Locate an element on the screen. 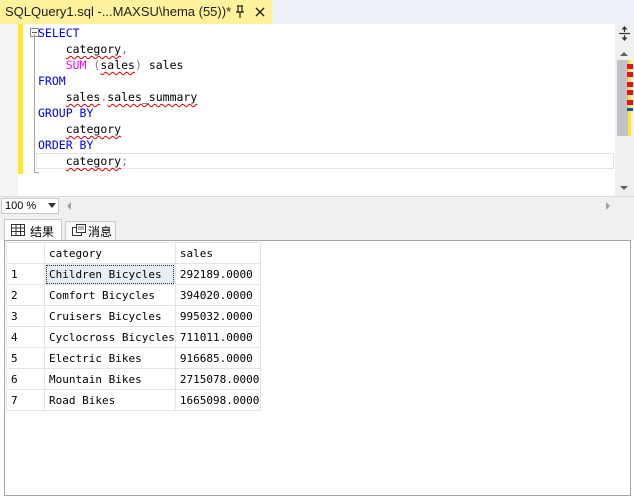 This screenshot has width=634, height=497. sales-cell: 995032.0000 is located at coordinates (217, 316).